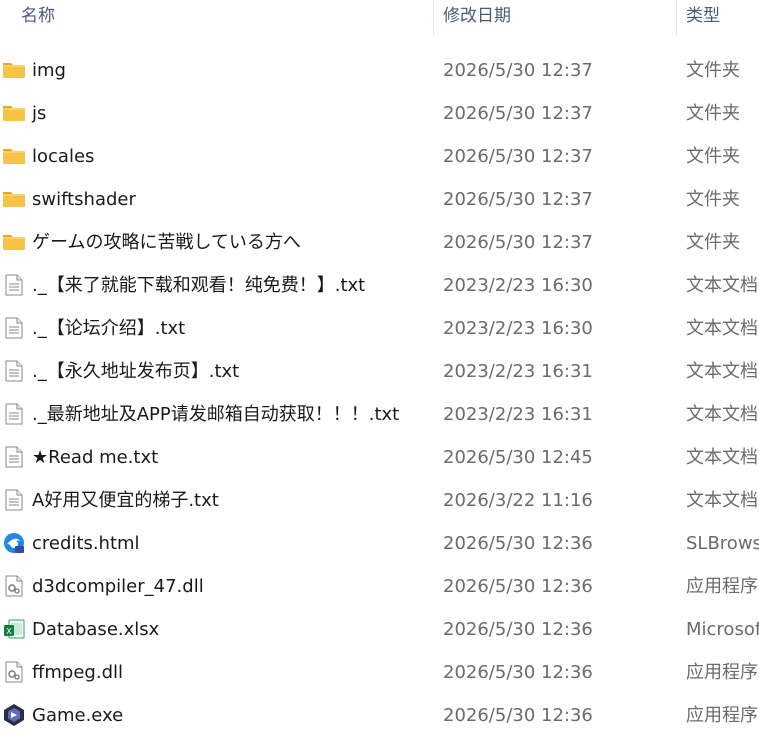  Describe the element at coordinates (722, 715) in the screenshot. I see `file-type: 应用程序` at that location.